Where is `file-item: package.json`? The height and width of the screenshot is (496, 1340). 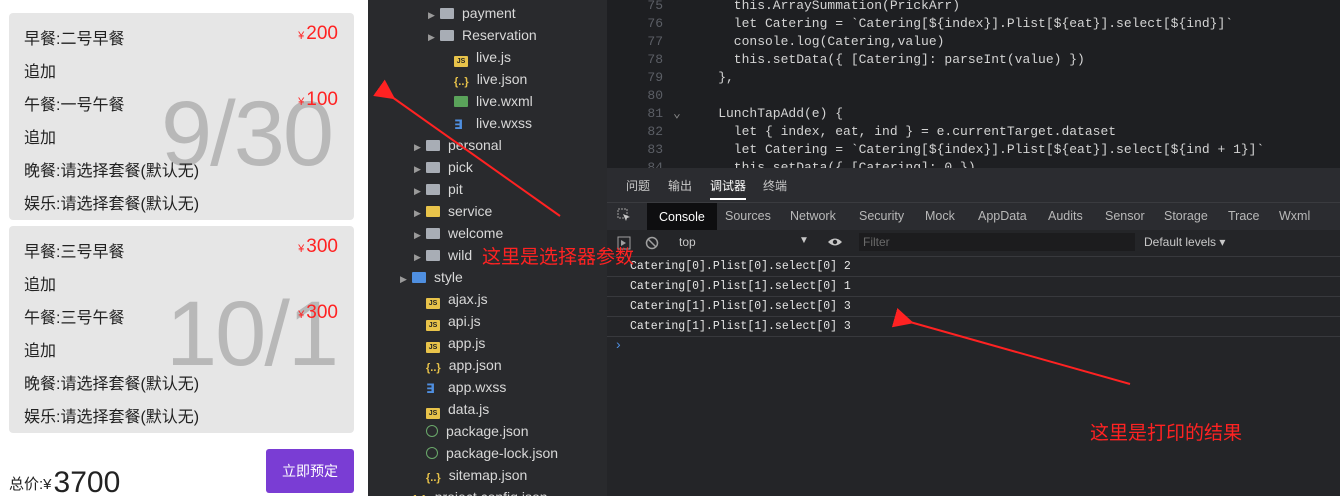
file-item: package.json is located at coordinates (471, 431).